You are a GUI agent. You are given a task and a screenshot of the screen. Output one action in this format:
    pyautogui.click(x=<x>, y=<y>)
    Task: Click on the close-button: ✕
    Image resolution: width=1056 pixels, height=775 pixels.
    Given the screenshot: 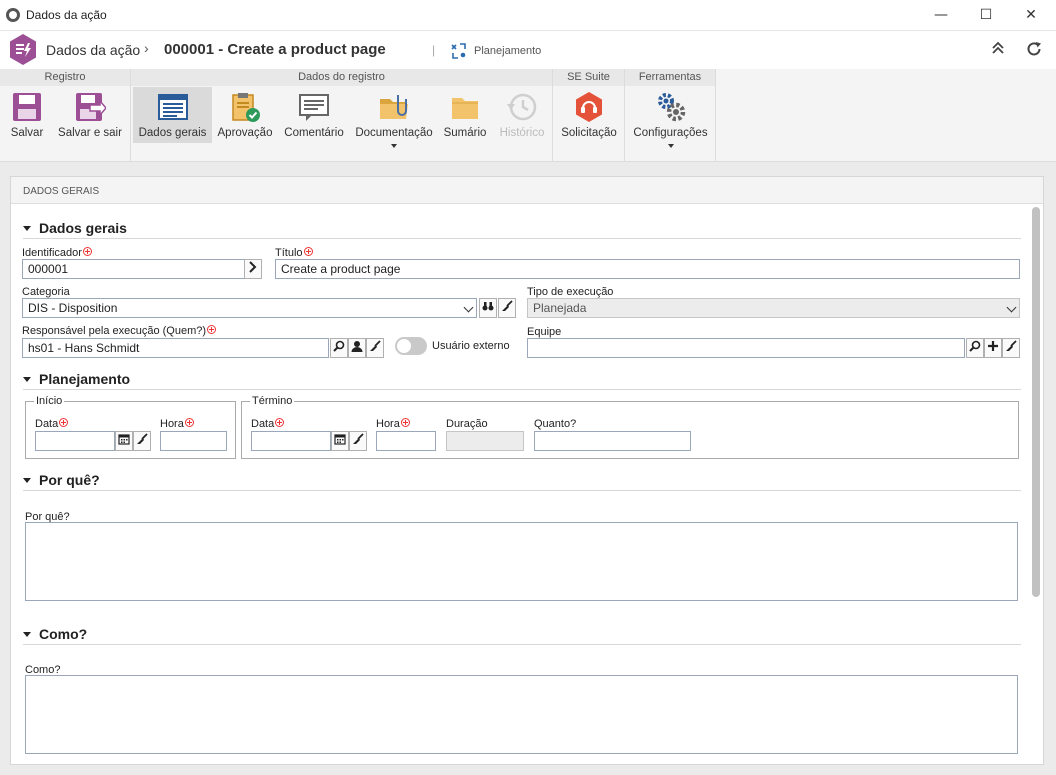 What is the action you would take?
    pyautogui.click(x=1031, y=15)
    